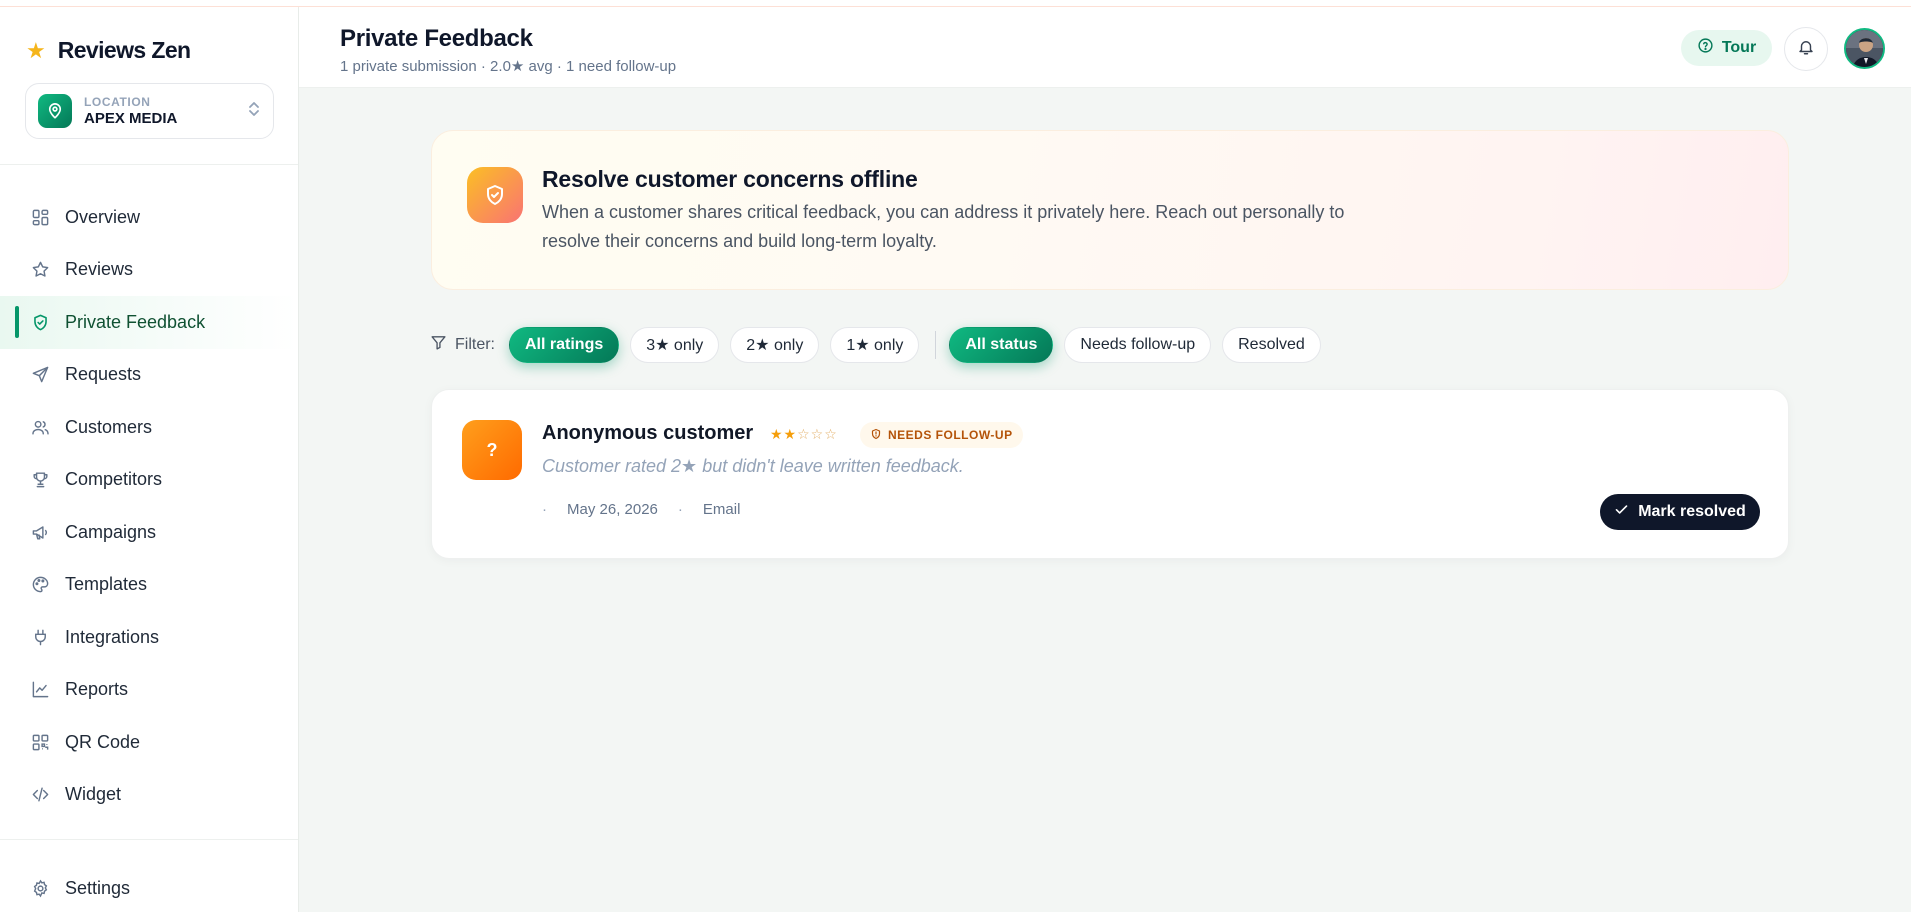 The height and width of the screenshot is (912, 1911). What do you see at coordinates (149, 375) in the screenshot?
I see `sidebar-item-requests: Requests` at bounding box center [149, 375].